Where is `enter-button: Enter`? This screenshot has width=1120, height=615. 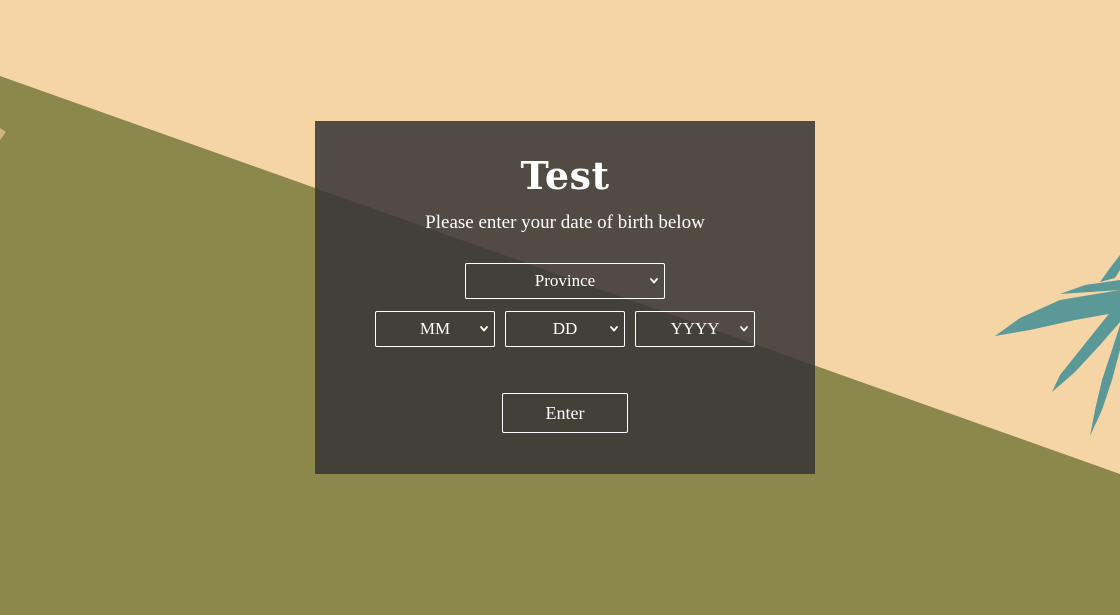
enter-button: Enter is located at coordinates (565, 413).